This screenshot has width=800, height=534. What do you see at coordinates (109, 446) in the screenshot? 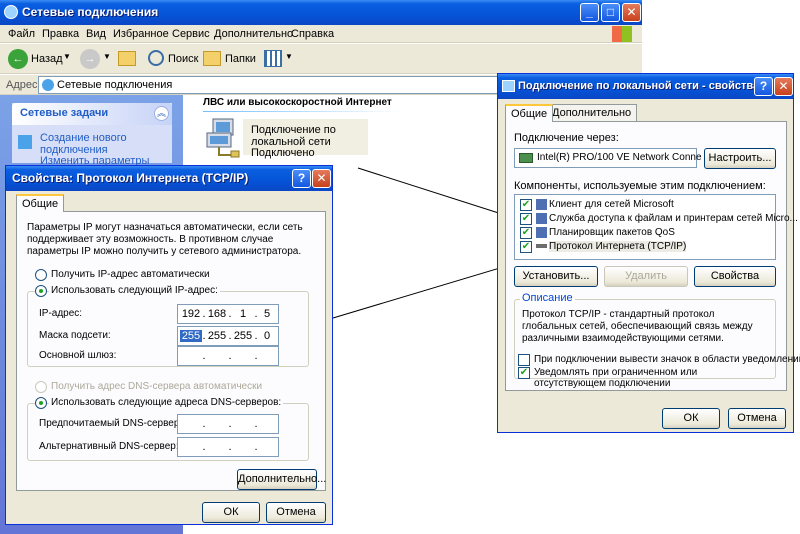
I see `dns2-label: Альтернативный DNS-сервер:` at bounding box center [109, 446].